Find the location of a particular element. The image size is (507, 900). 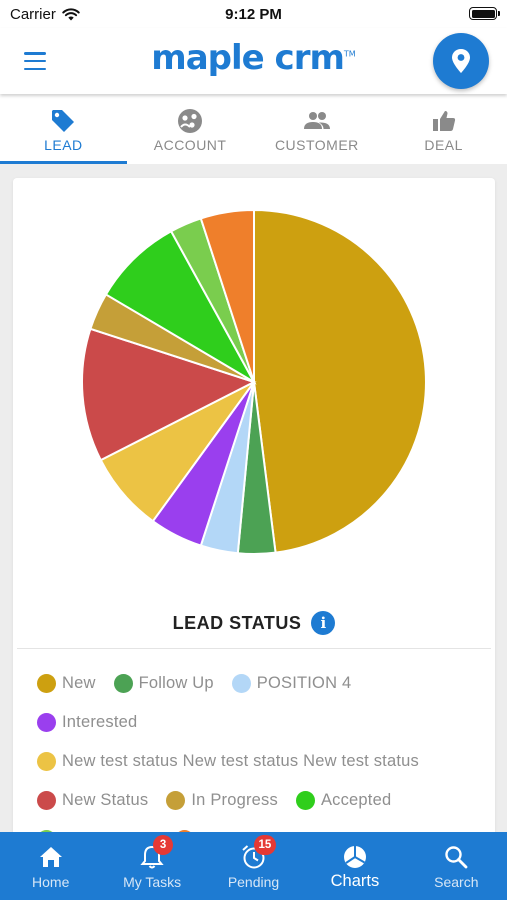

status-time: 9:12 PM is located at coordinates (253, 14).